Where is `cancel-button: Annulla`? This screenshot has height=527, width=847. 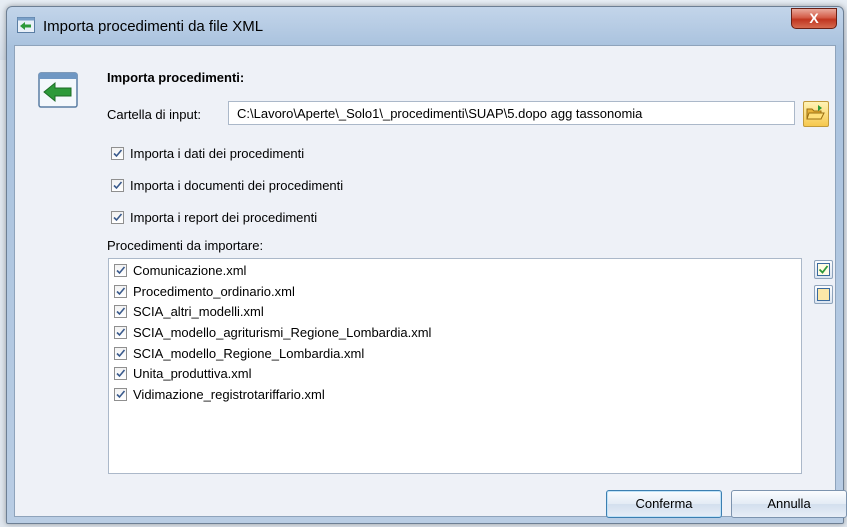
cancel-button: Annulla is located at coordinates (789, 504).